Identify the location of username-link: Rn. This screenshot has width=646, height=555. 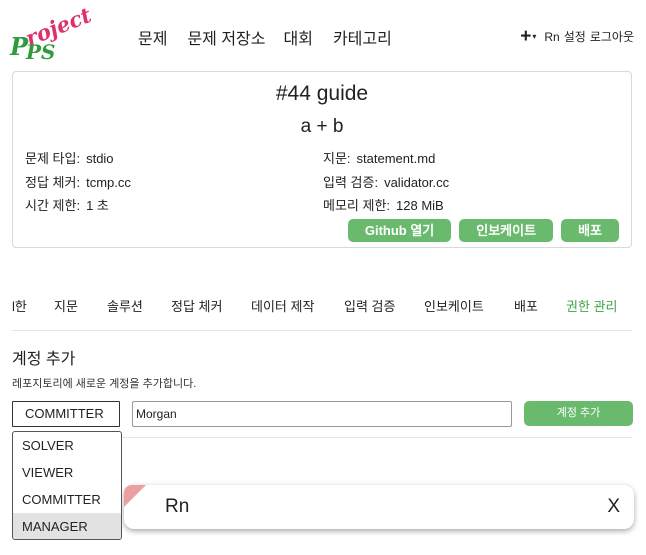
(551, 37).